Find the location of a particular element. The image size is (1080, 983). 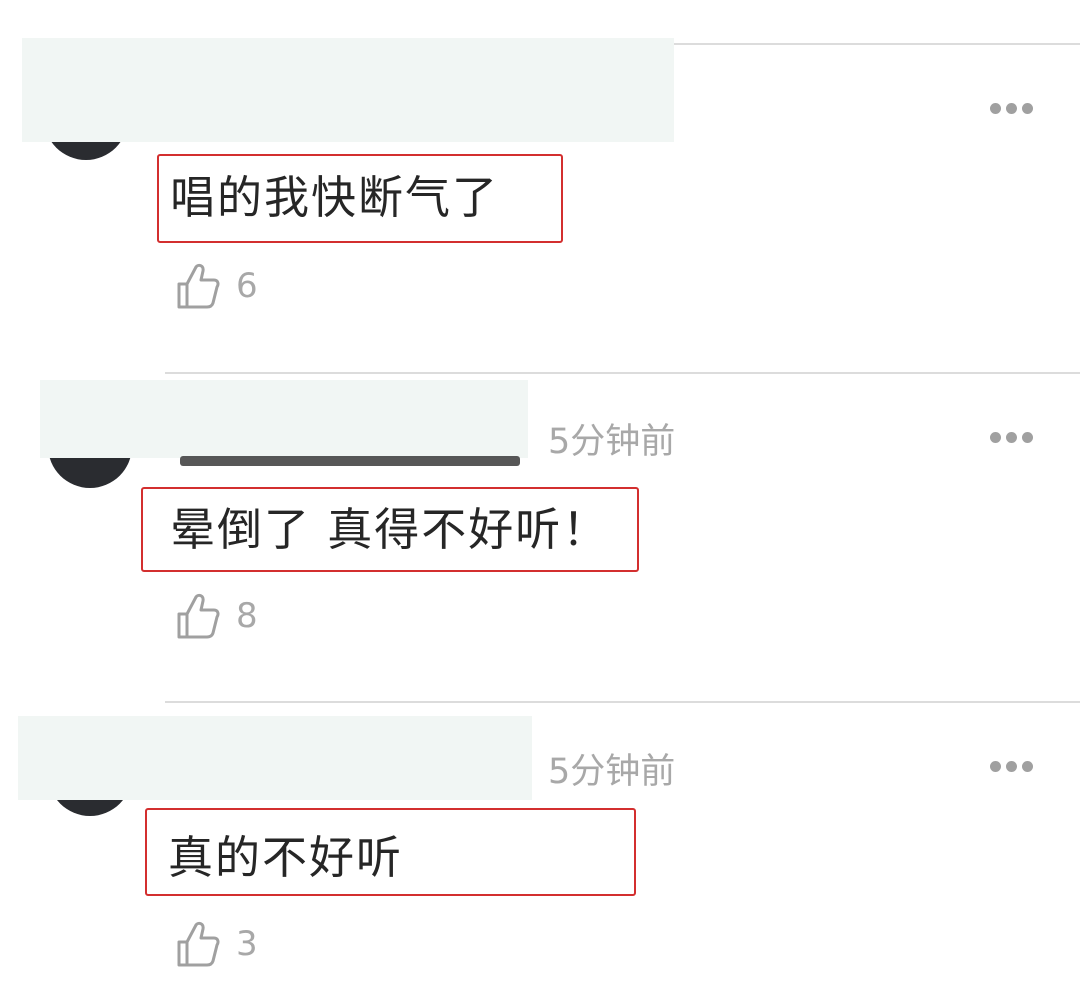

comment-text: 真的不好听 is located at coordinates (286, 857).